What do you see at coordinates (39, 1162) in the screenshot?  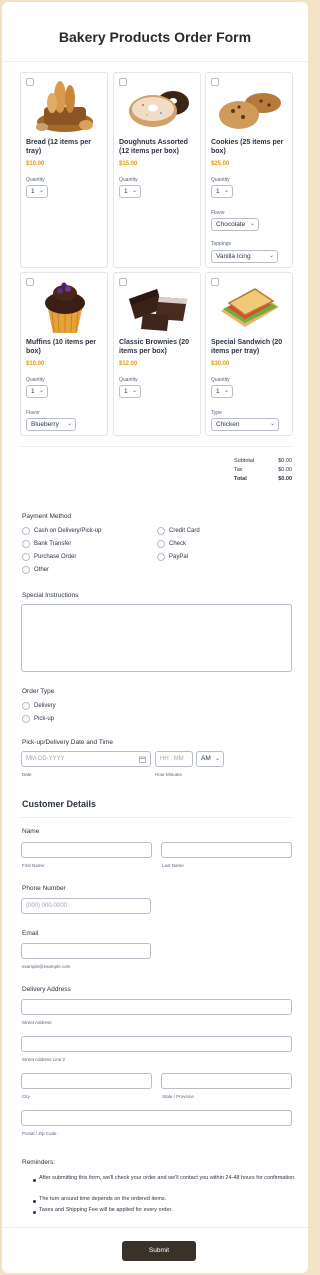 I see `reminders-label: Reminders:` at bounding box center [39, 1162].